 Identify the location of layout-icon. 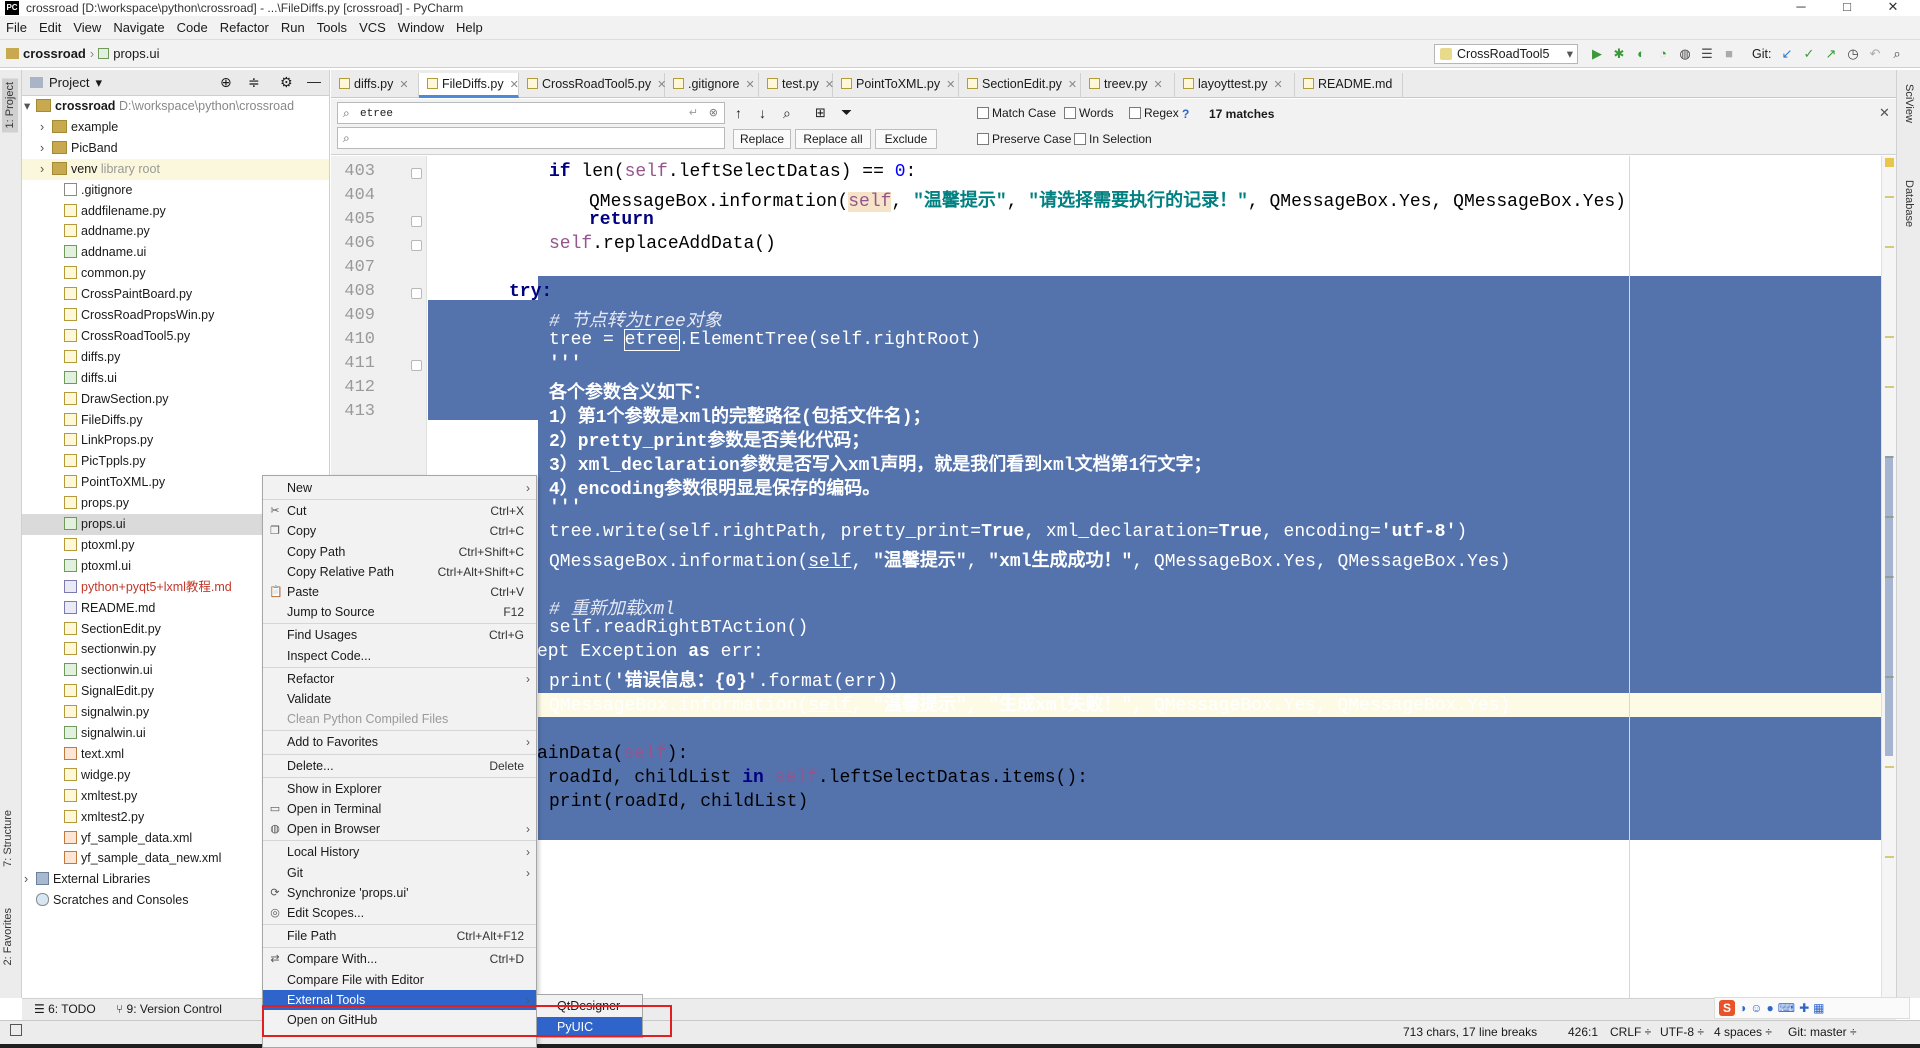
(16, 1030).